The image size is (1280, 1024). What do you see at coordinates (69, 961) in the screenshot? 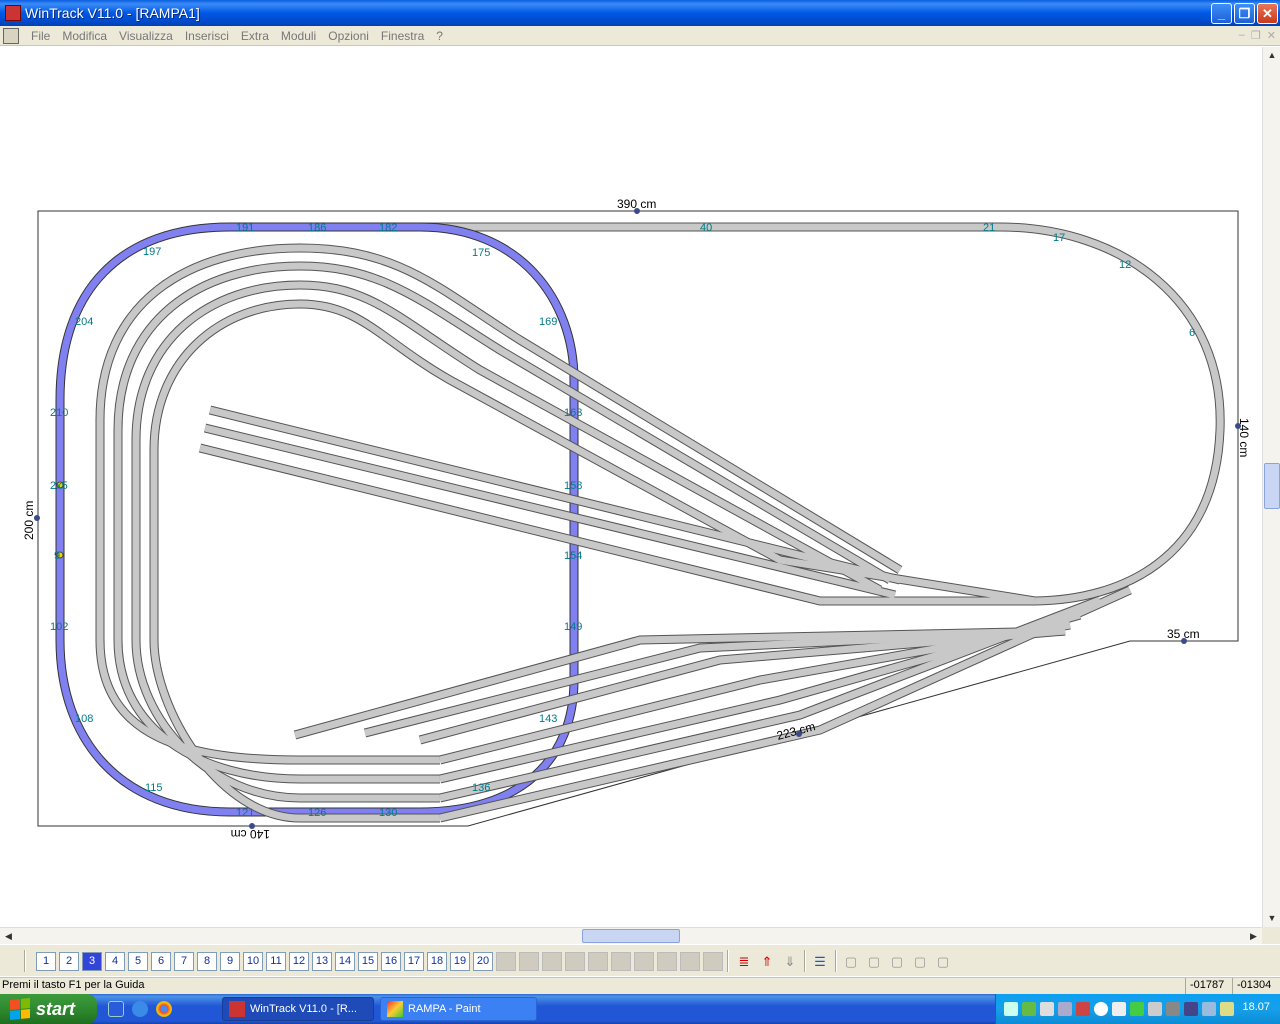
I see `layer-button-2: 2` at bounding box center [69, 961].